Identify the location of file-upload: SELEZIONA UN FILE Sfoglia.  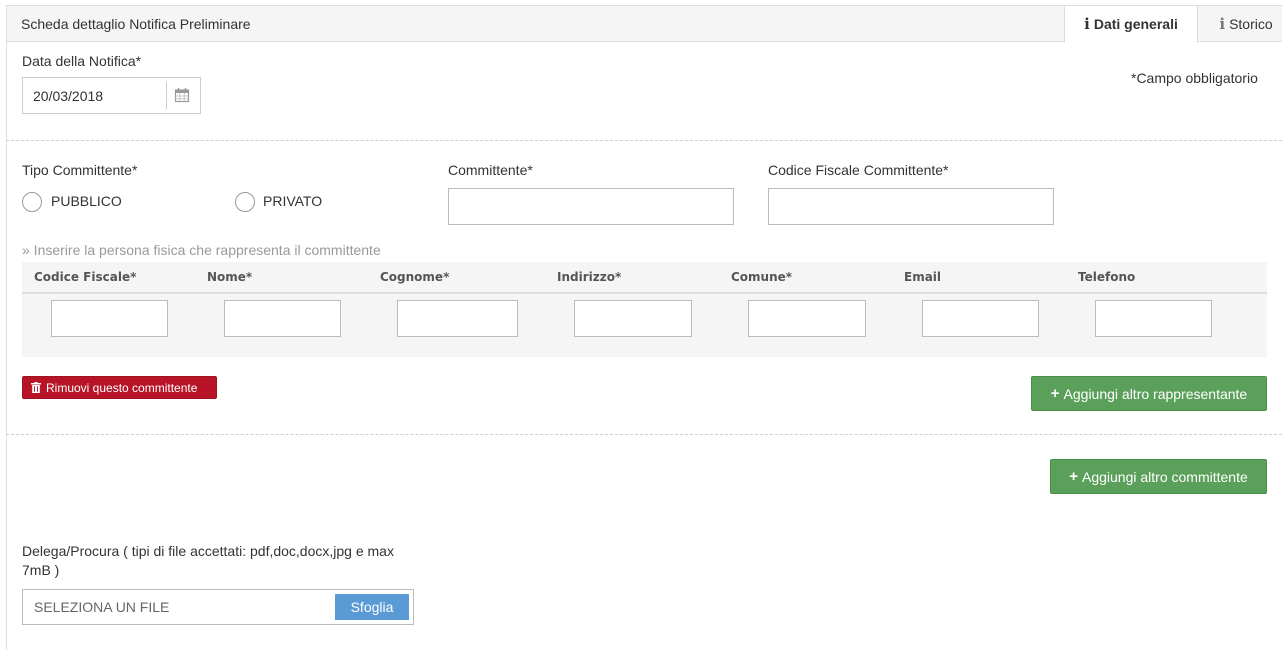
(218, 607).